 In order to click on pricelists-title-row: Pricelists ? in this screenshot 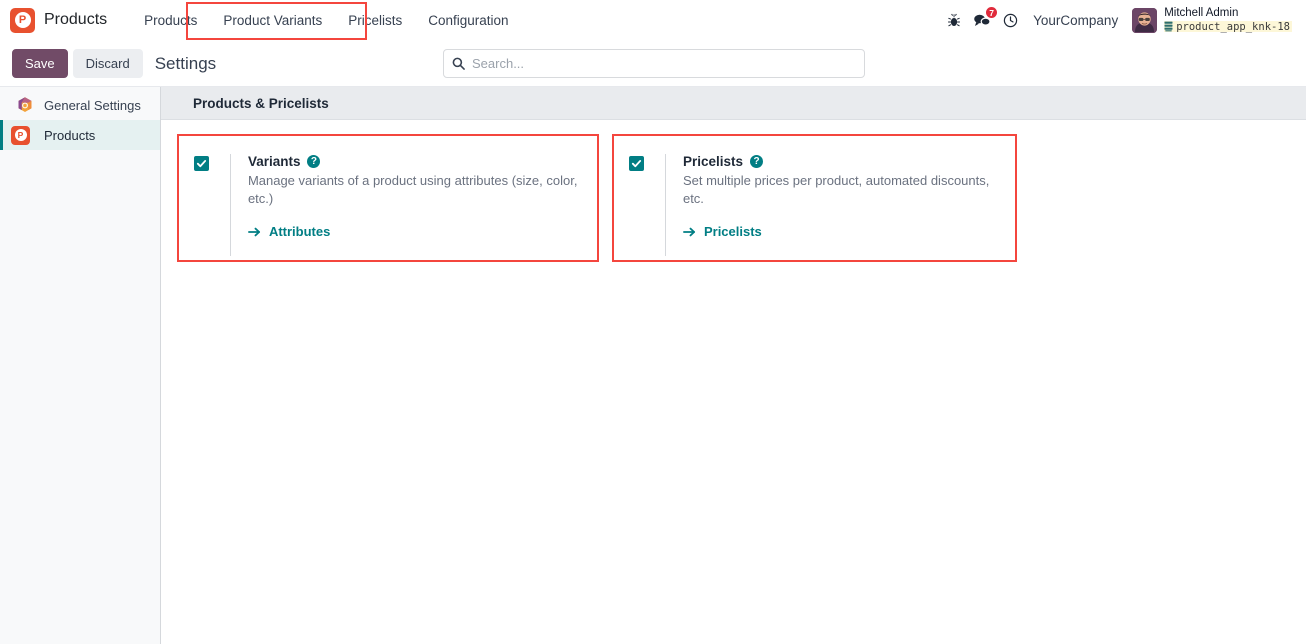, I will do `click(842, 161)`.